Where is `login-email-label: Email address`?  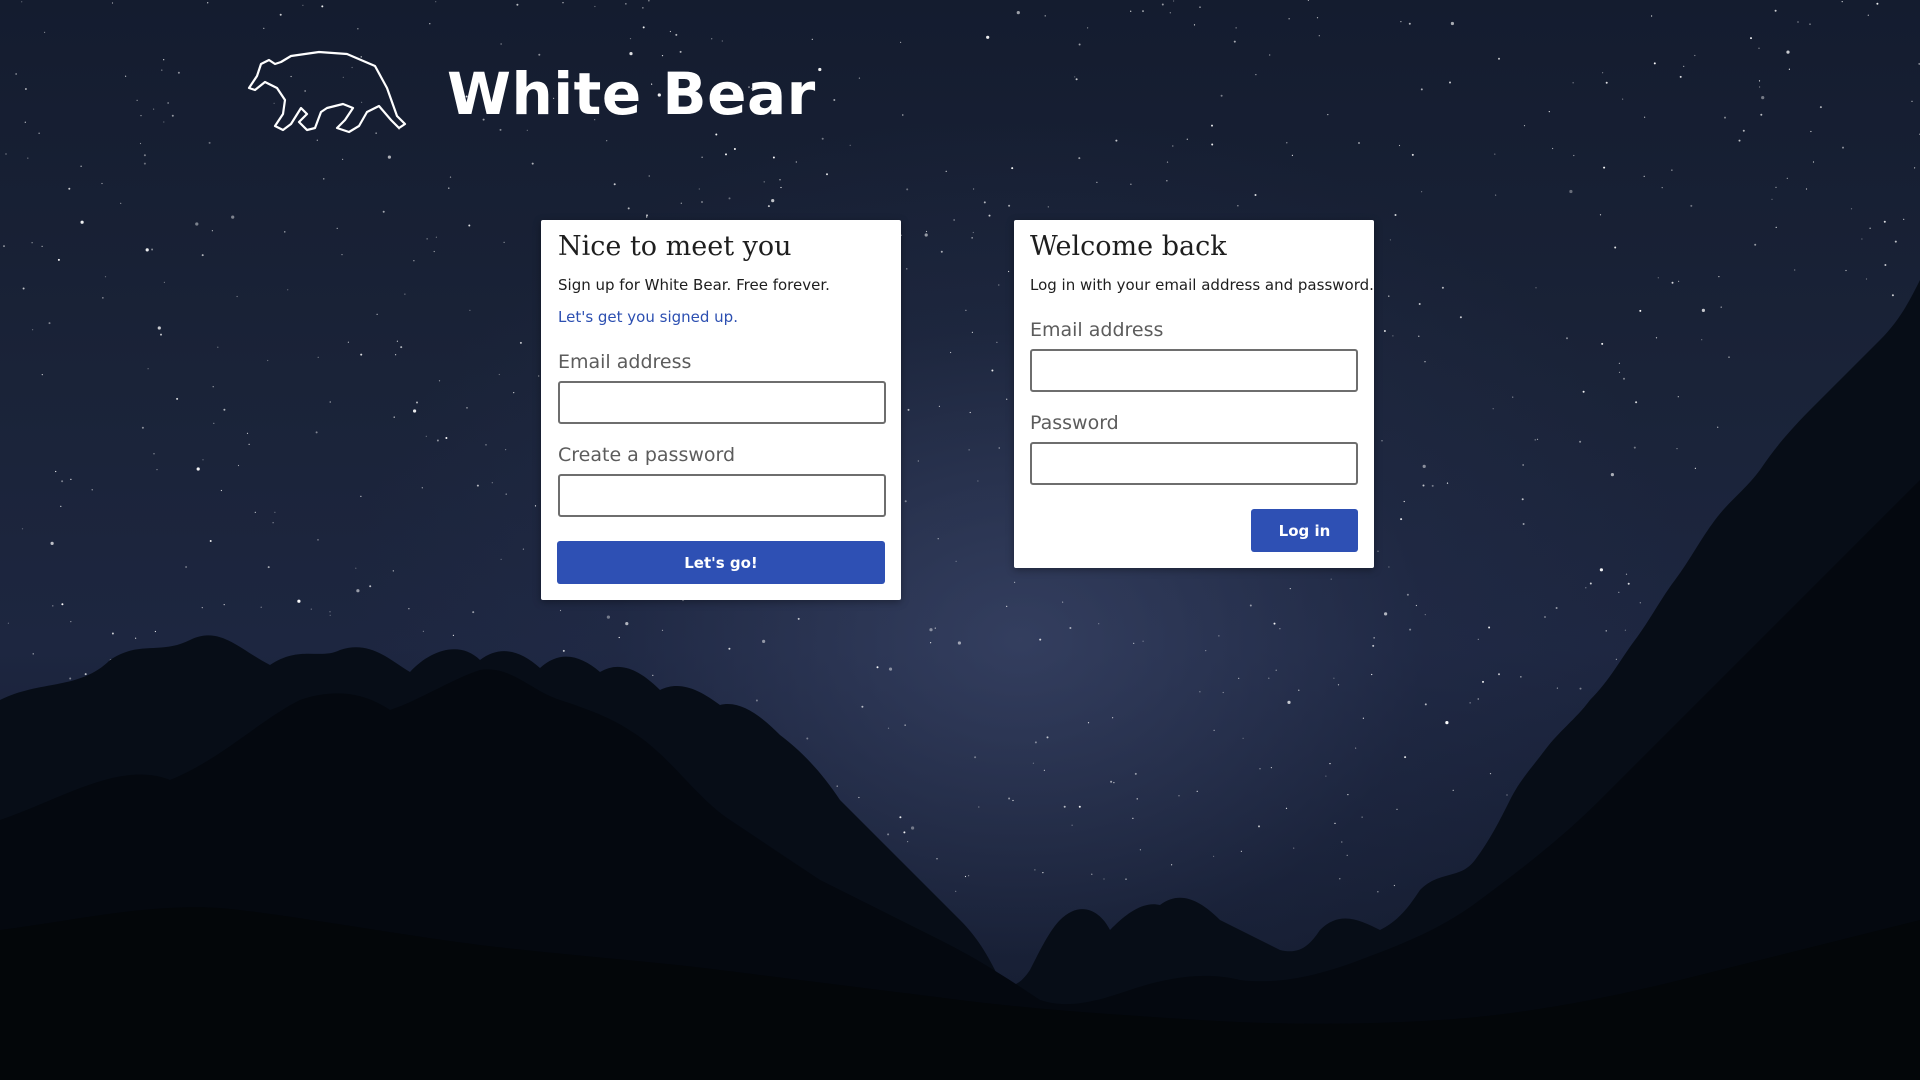
login-email-label: Email address is located at coordinates (1097, 330).